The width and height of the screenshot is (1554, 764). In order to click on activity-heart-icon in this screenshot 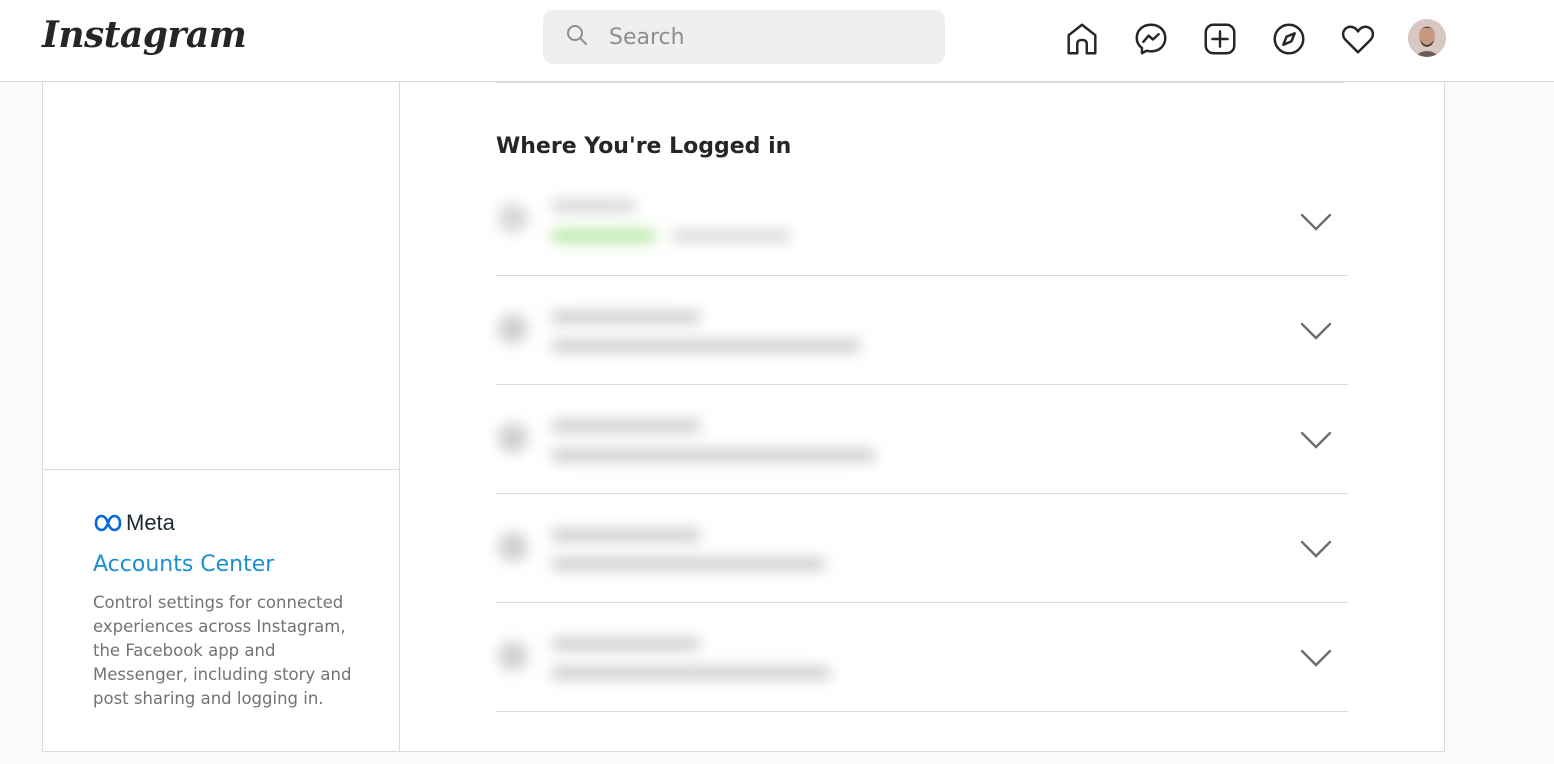, I will do `click(1358, 39)`.